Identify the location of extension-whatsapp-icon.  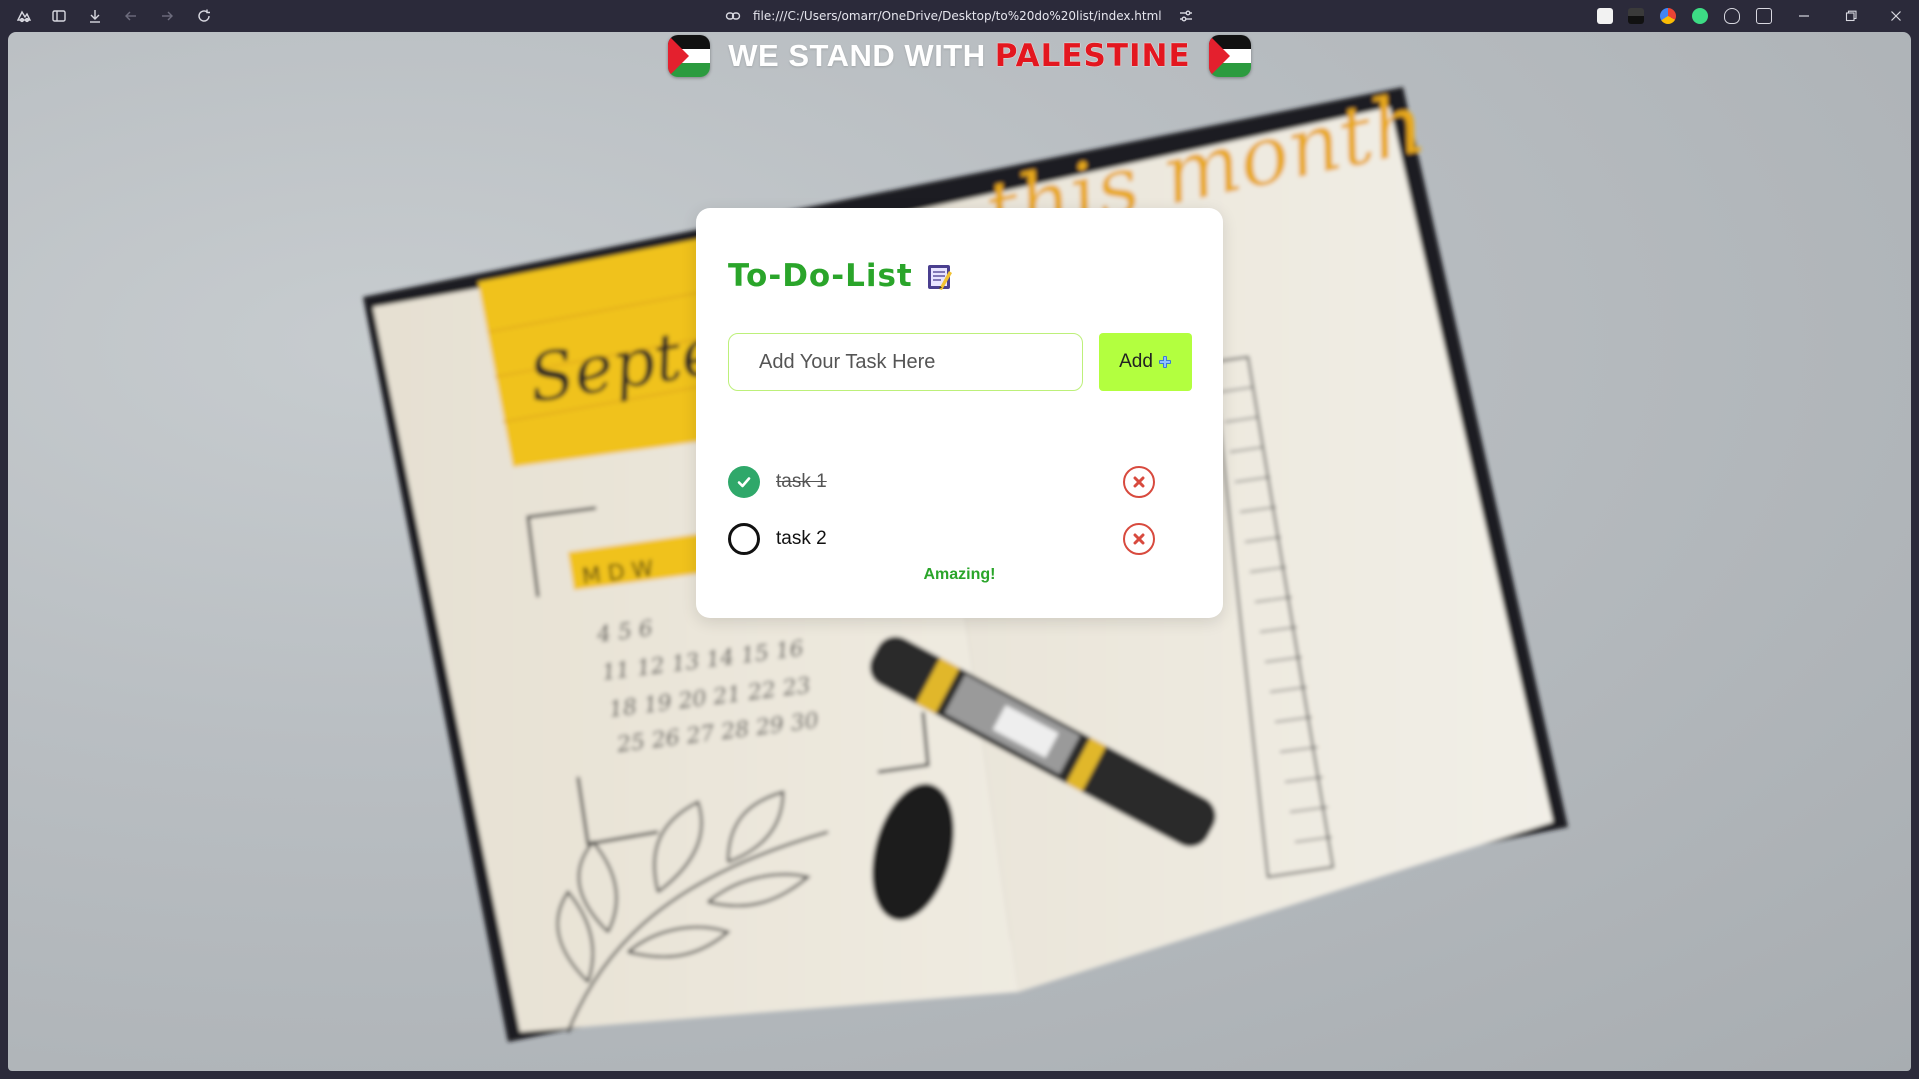
(1700, 16).